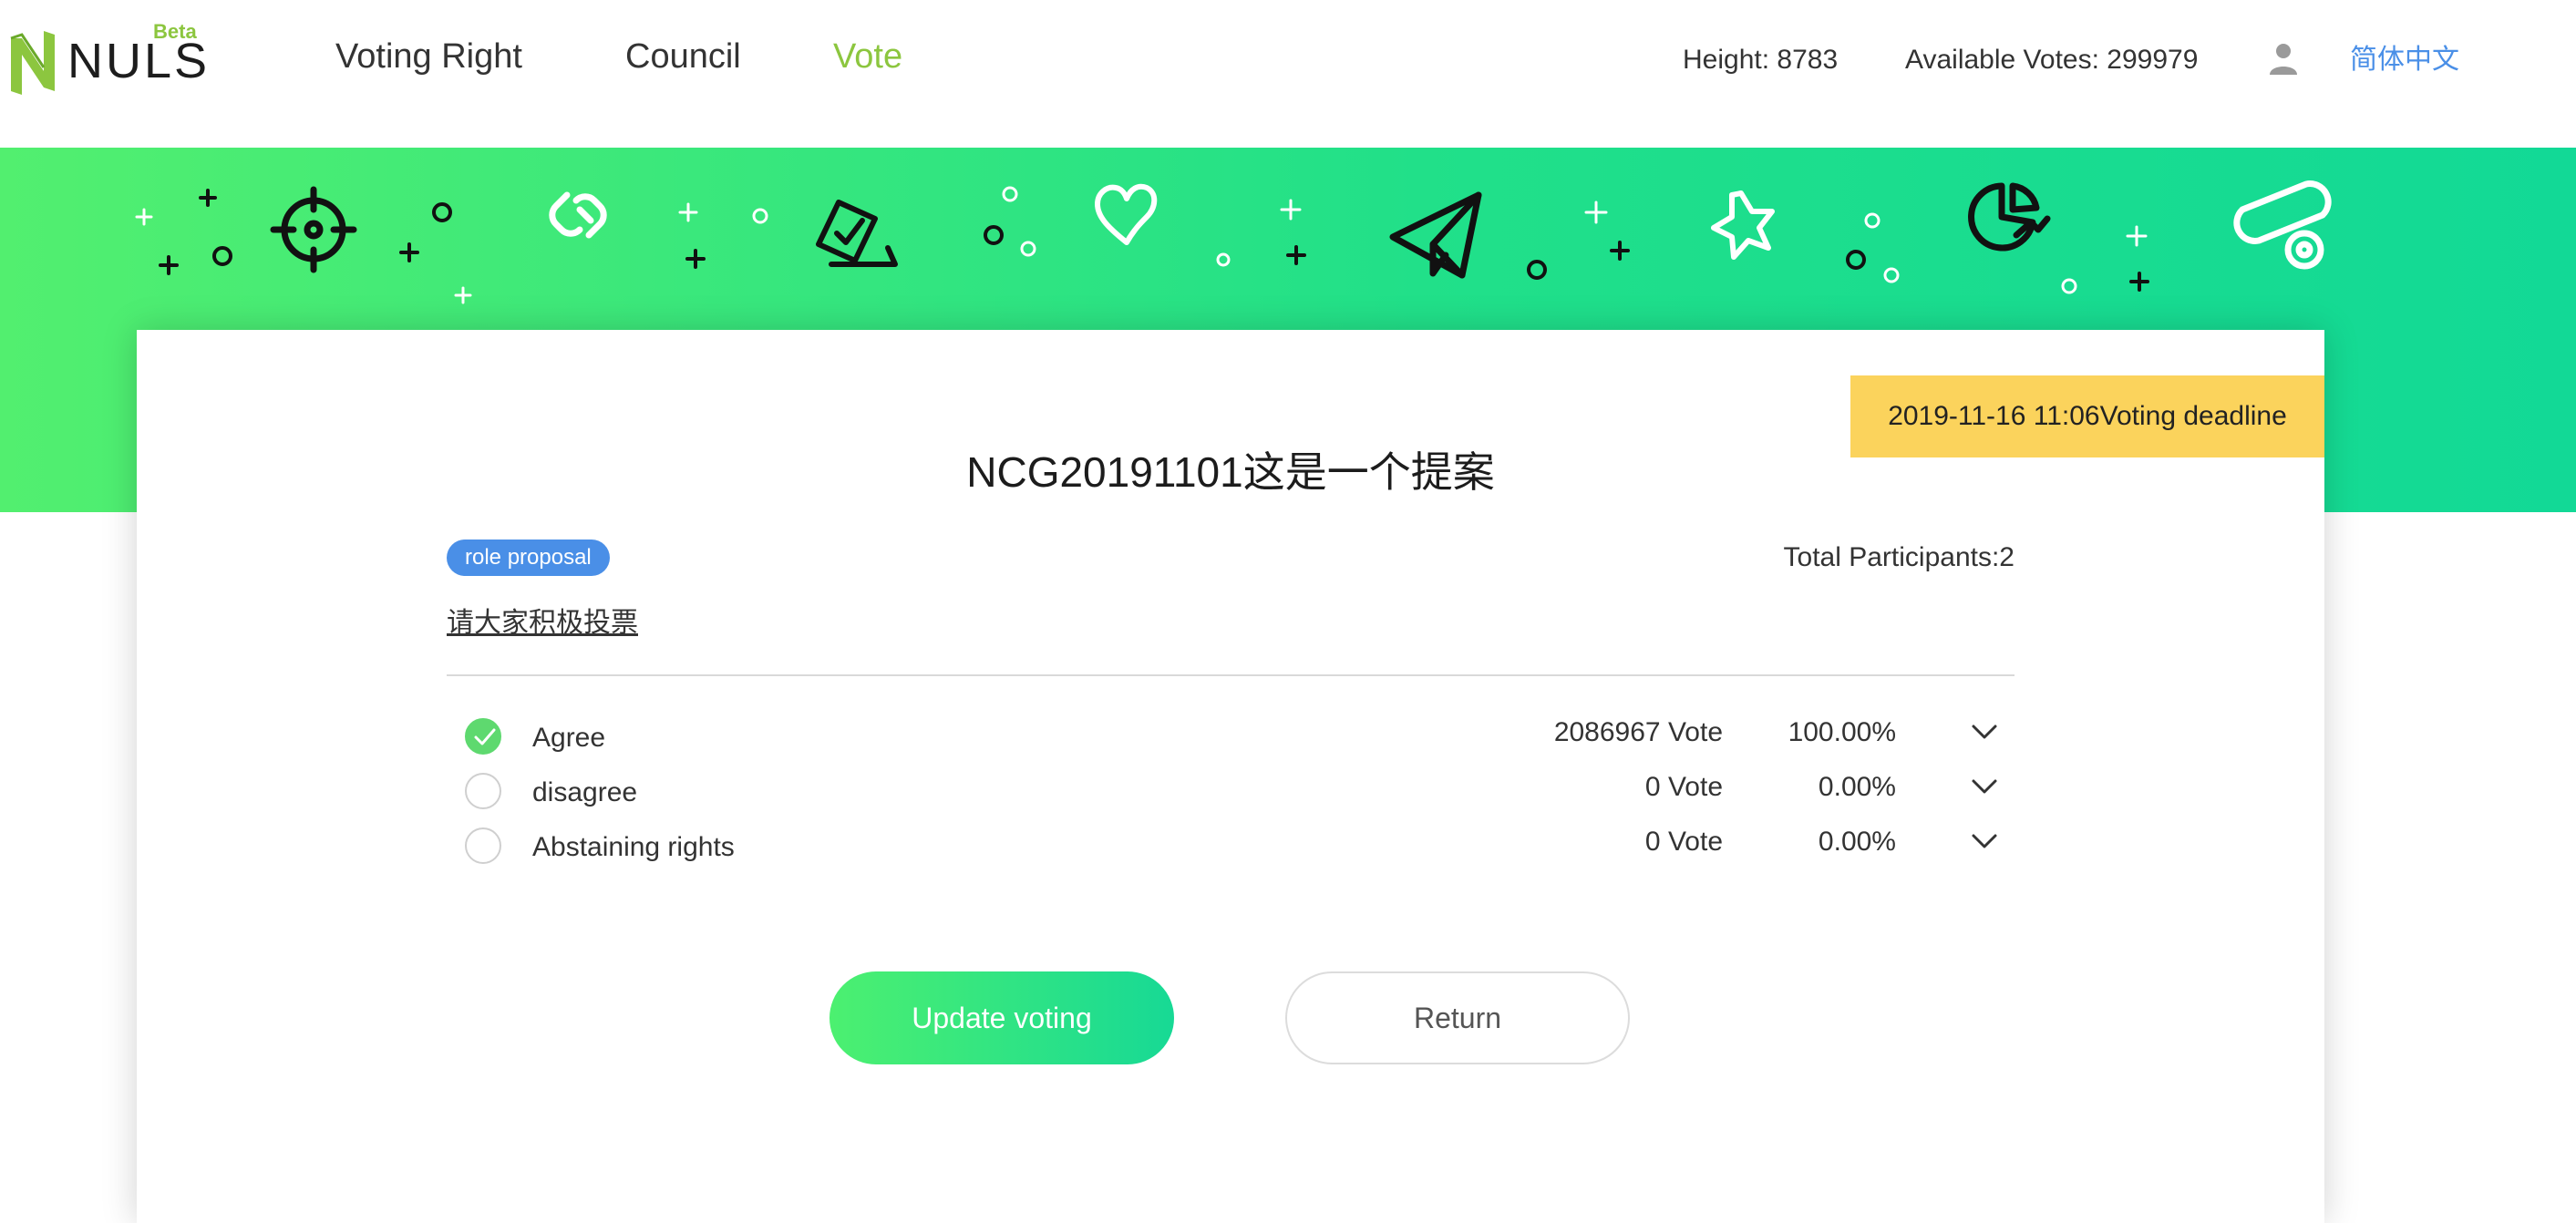 The image size is (2576, 1223). What do you see at coordinates (1230, 793) in the screenshot?
I see `vote-option-disagree: disagree 0 Vote 0.00%` at bounding box center [1230, 793].